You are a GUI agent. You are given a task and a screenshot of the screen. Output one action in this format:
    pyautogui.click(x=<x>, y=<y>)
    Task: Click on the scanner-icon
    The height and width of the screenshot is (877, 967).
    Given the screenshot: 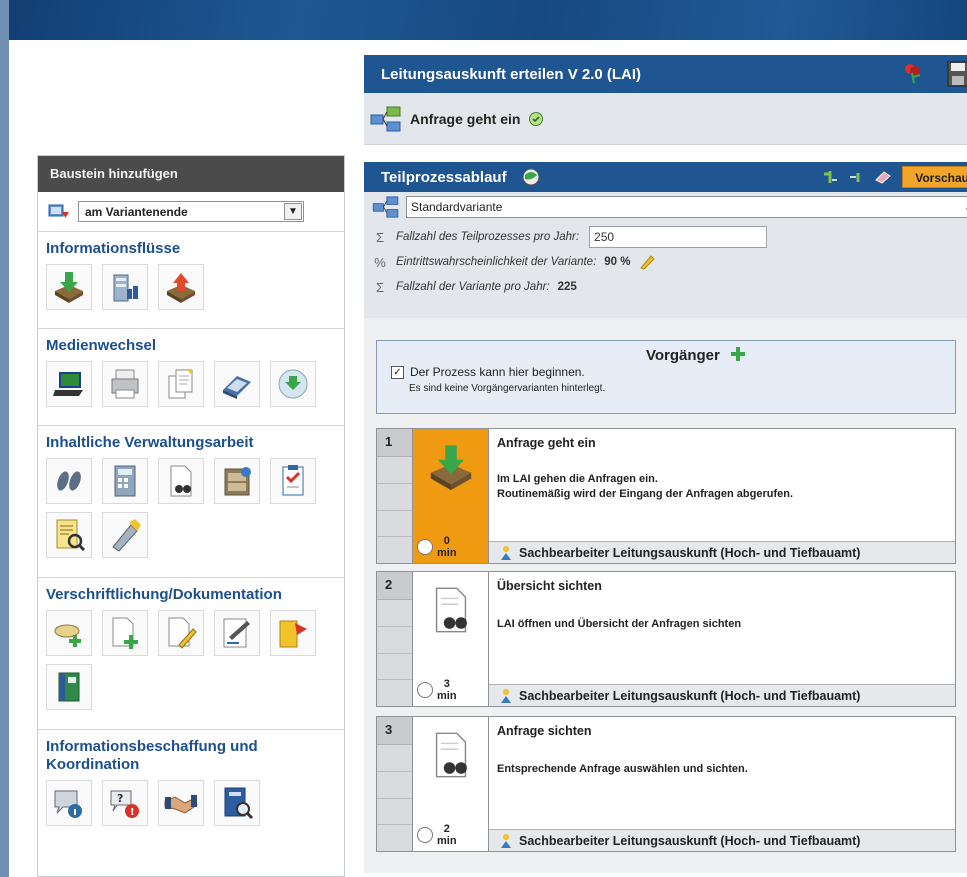 What is the action you would take?
    pyautogui.click(x=237, y=384)
    